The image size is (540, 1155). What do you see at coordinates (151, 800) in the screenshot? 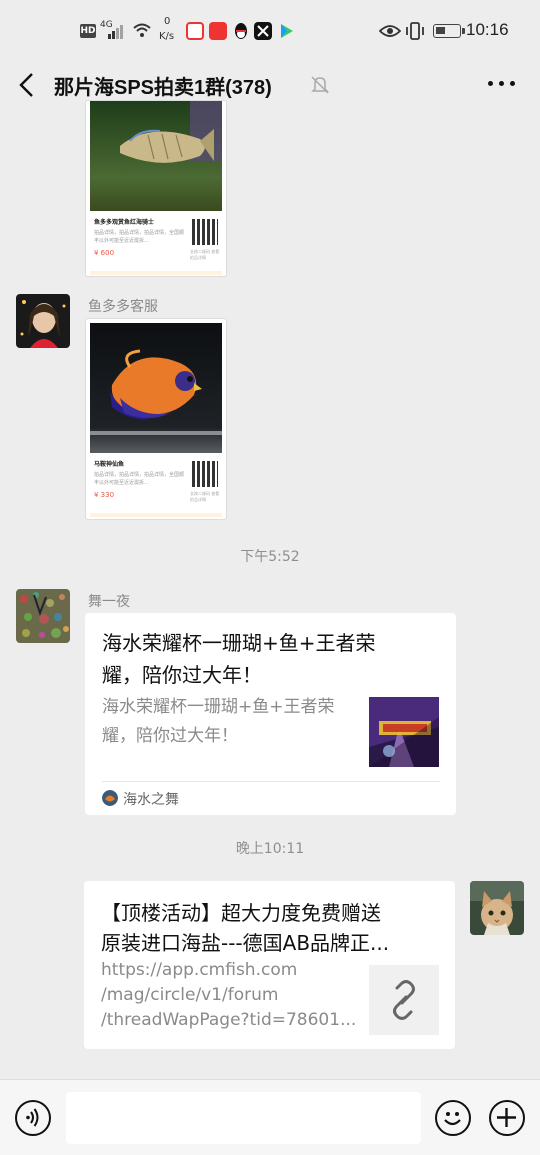
I see `source-name: 海水之舞` at bounding box center [151, 800].